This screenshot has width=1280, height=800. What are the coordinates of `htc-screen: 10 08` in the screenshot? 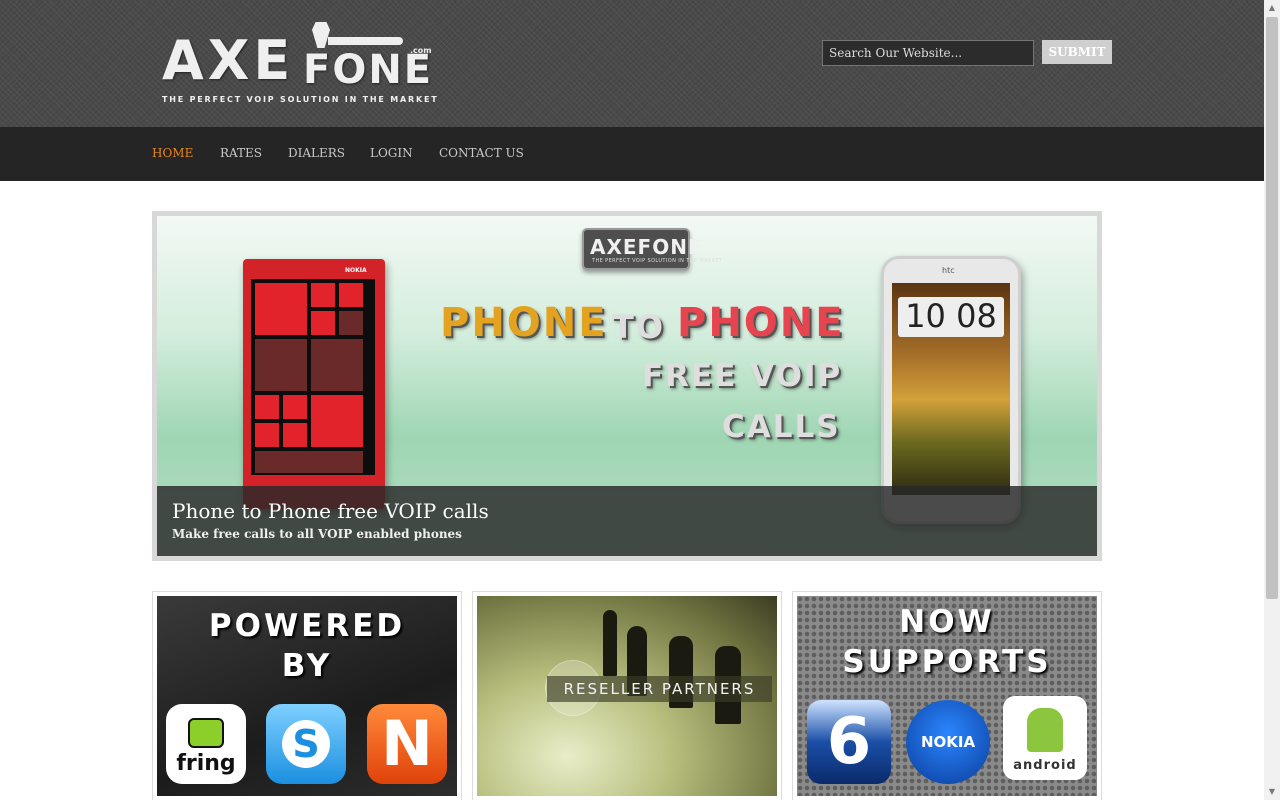 It's located at (951, 389).